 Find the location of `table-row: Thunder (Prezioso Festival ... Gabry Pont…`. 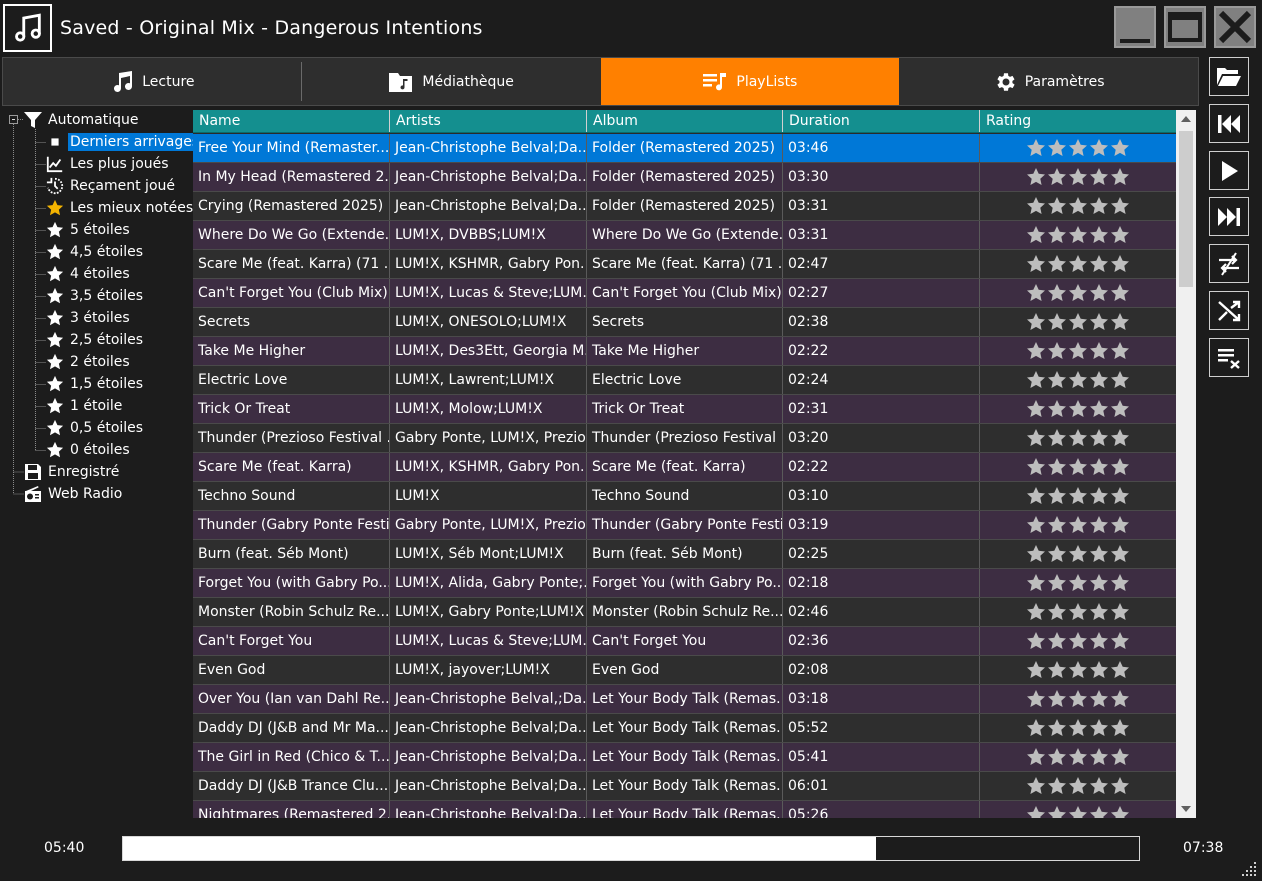

table-row: Thunder (Prezioso Festival ... Gabry Pont… is located at coordinates (684, 438).